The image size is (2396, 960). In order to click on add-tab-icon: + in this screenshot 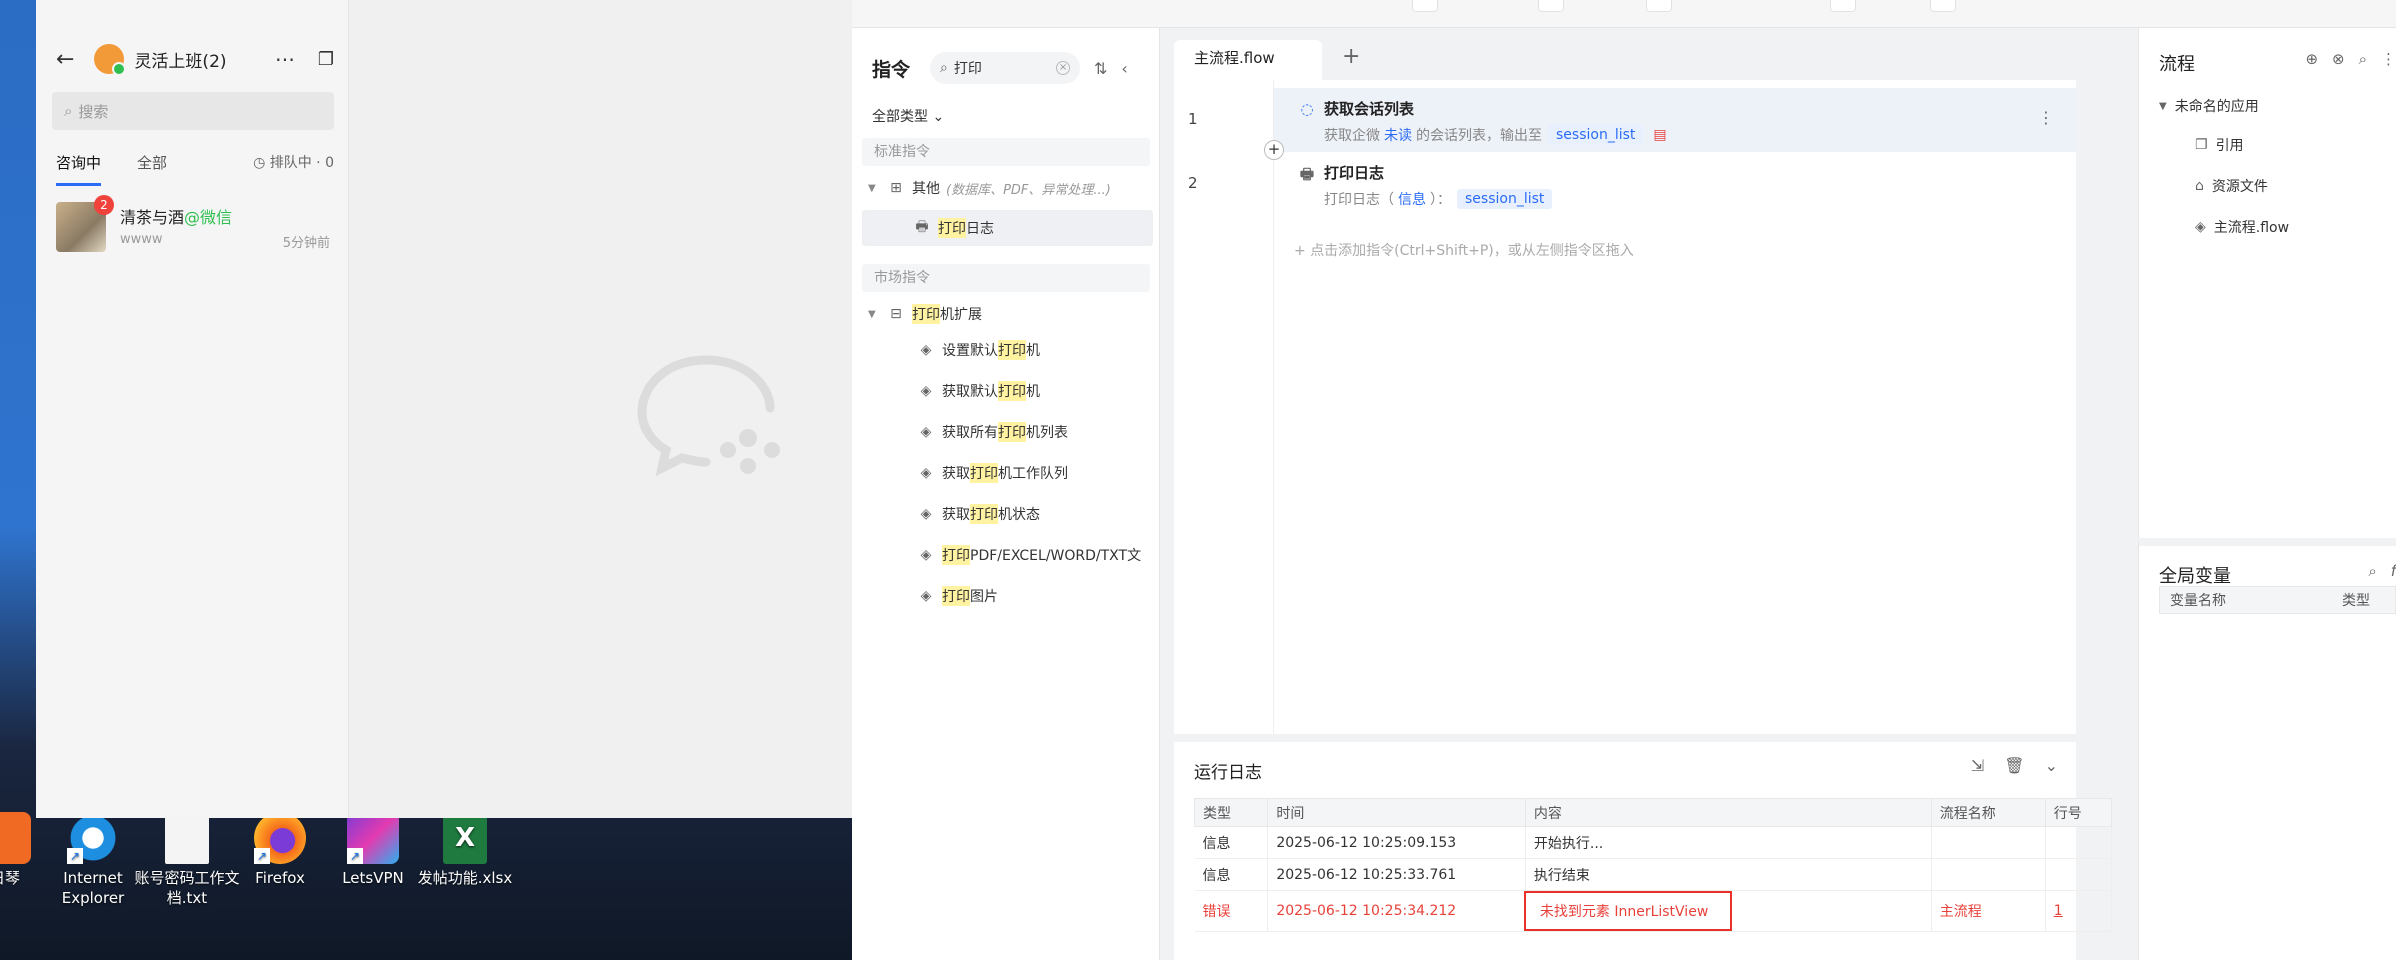, I will do `click(1351, 56)`.